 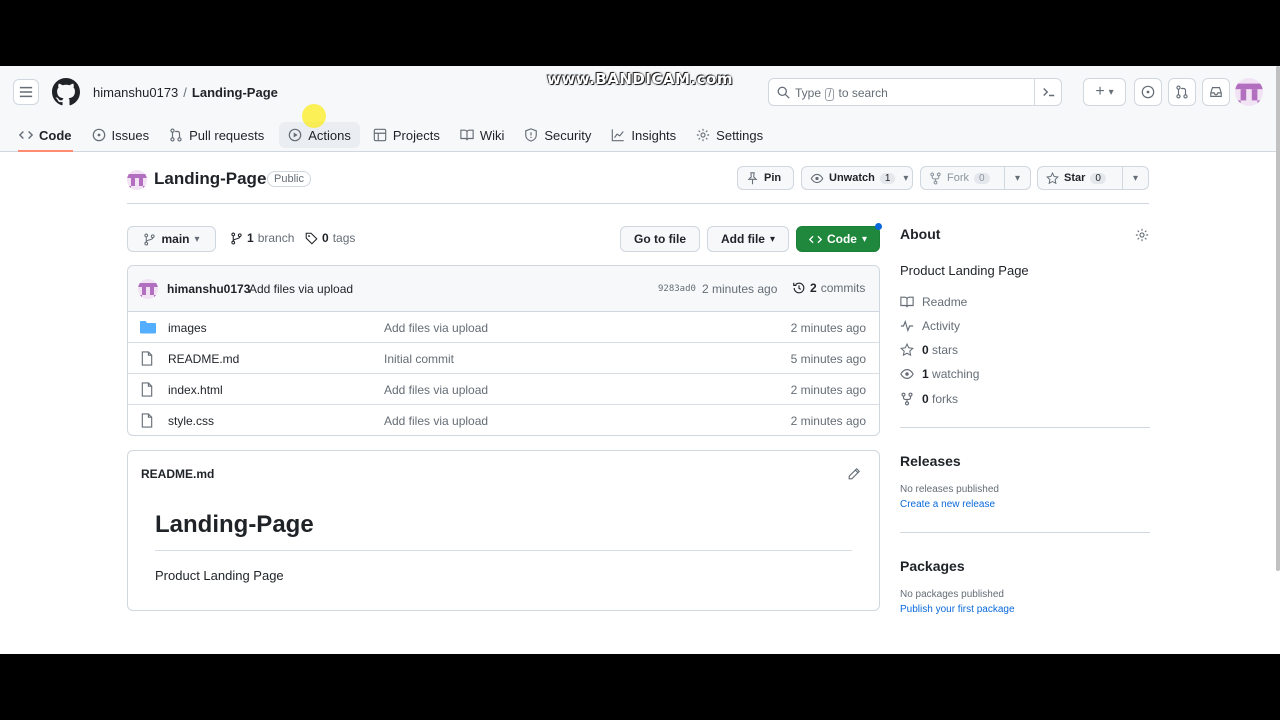 What do you see at coordinates (887, 178) in the screenshot?
I see `watch-count: 1` at bounding box center [887, 178].